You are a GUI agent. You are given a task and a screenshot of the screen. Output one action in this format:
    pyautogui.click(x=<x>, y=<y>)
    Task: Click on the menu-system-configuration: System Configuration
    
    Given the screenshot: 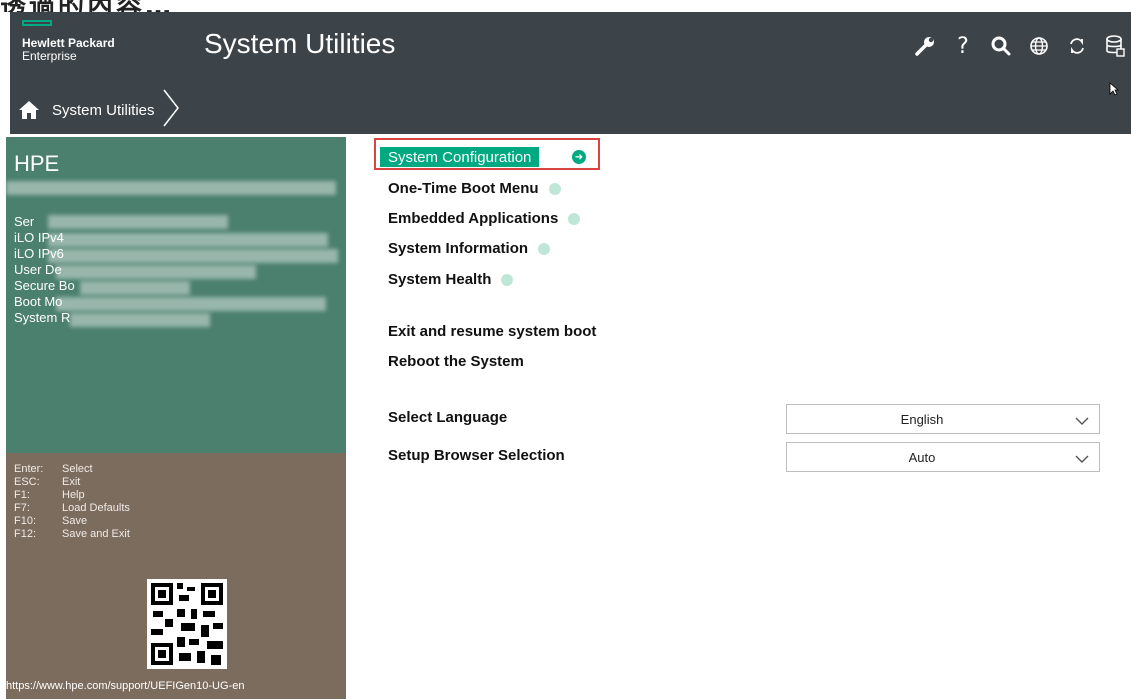 What is the action you would take?
    pyautogui.click(x=460, y=157)
    